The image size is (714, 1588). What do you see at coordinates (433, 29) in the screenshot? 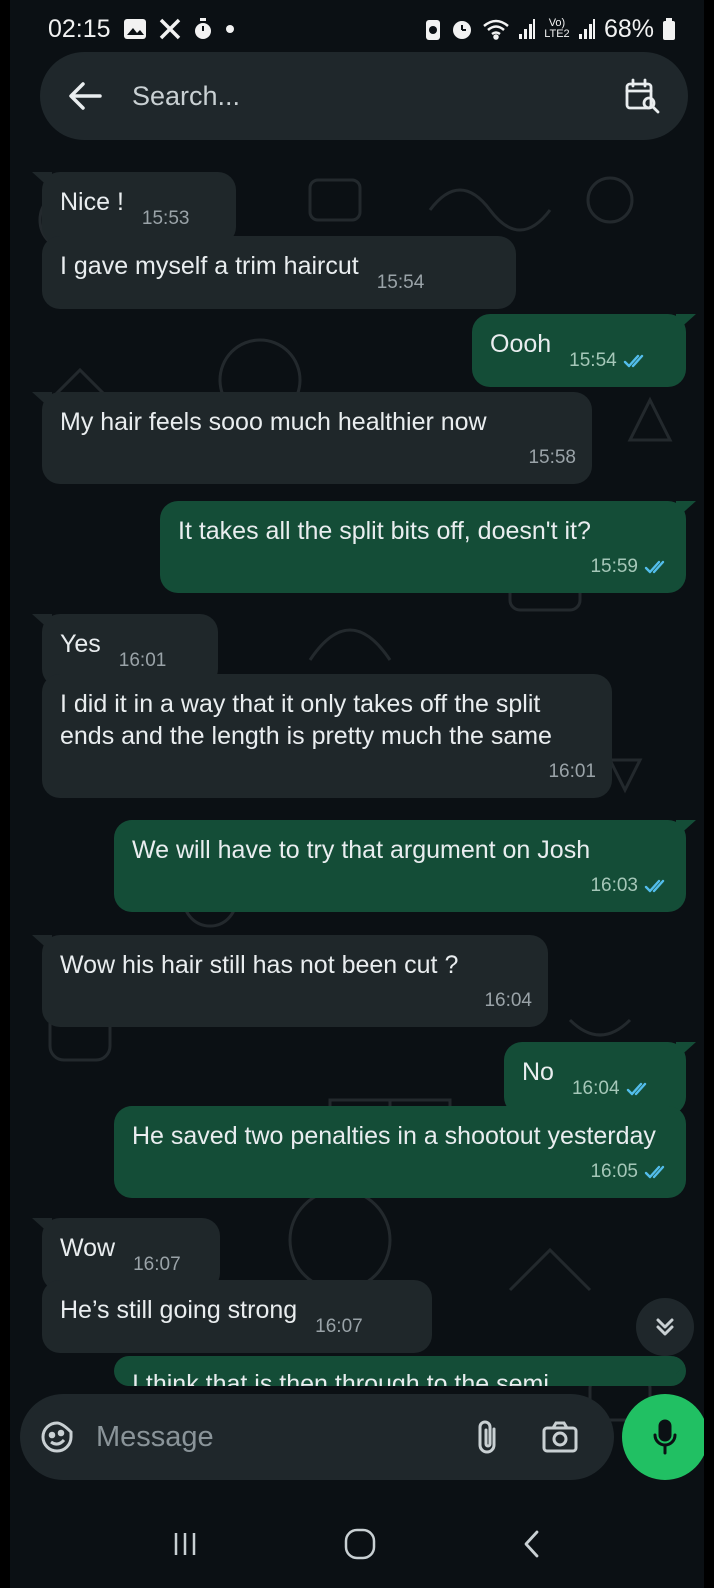
I see `battery-saver-icon` at bounding box center [433, 29].